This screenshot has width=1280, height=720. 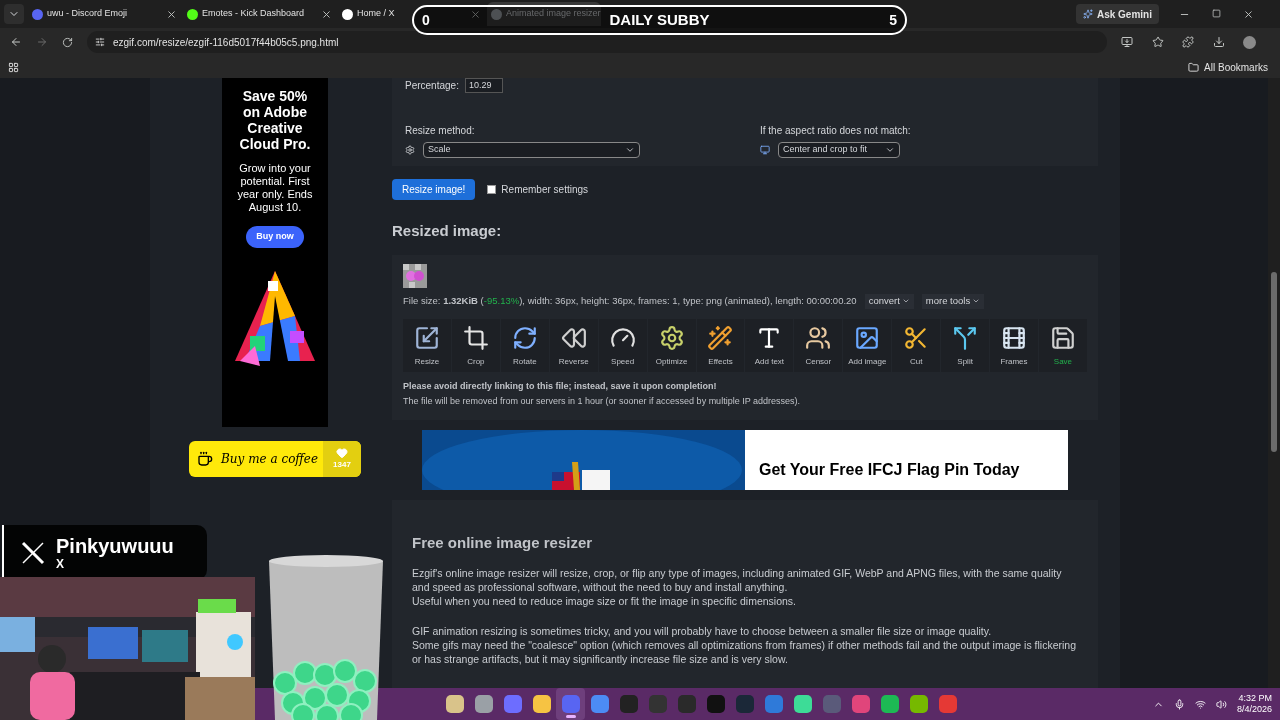 I want to click on tool-button: Split, so click(x=965, y=345).